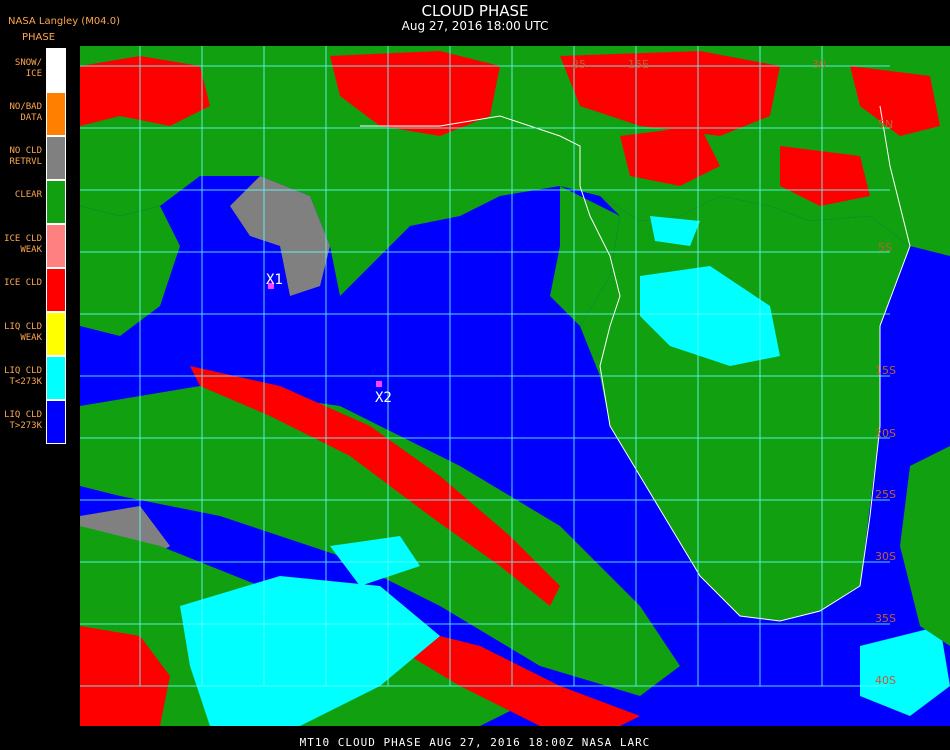  I want to click on lon-label: 25, so click(579, 64).